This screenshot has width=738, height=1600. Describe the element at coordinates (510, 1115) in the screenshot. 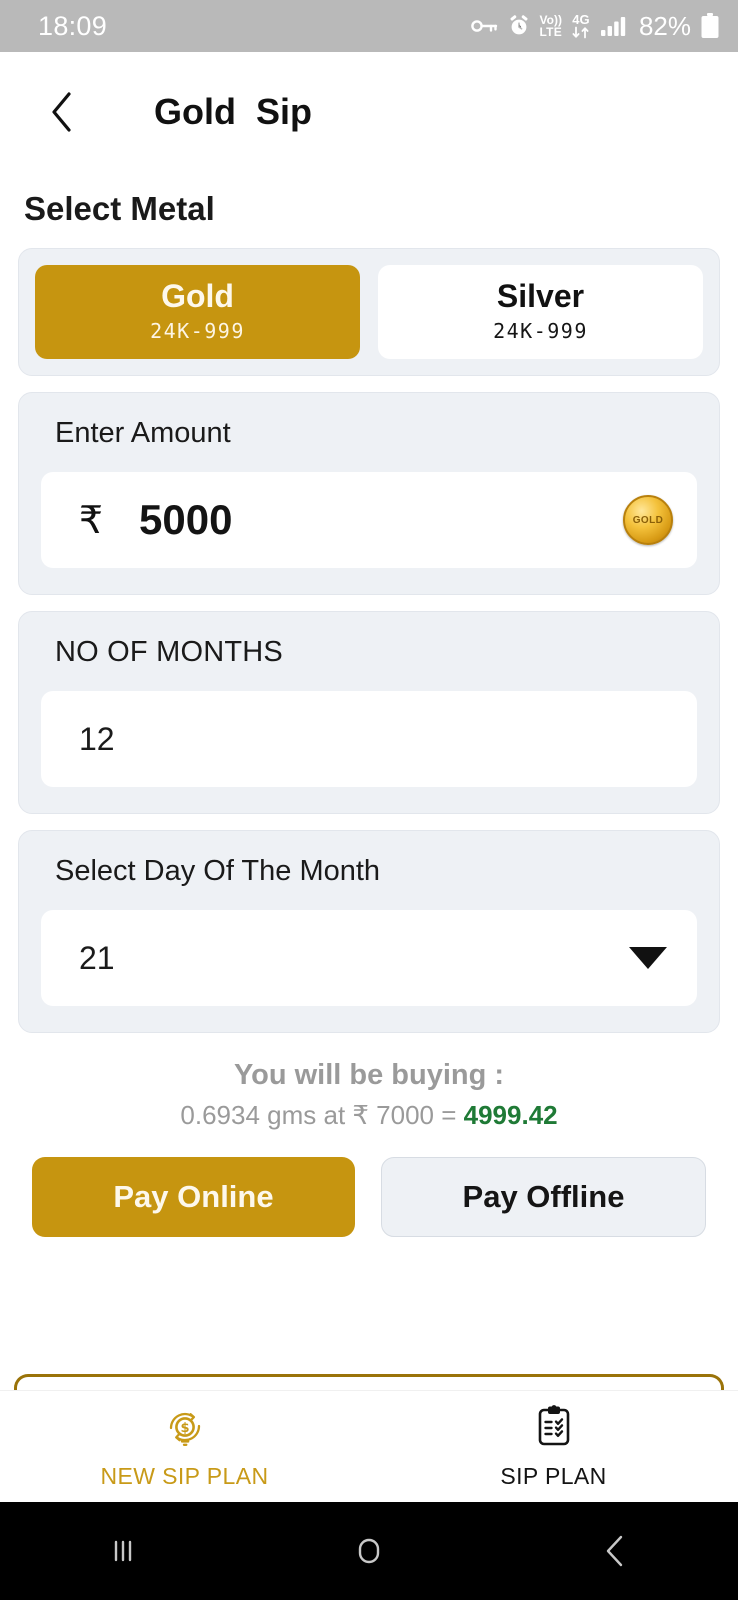

I see `summary-total: 4999.42` at that location.